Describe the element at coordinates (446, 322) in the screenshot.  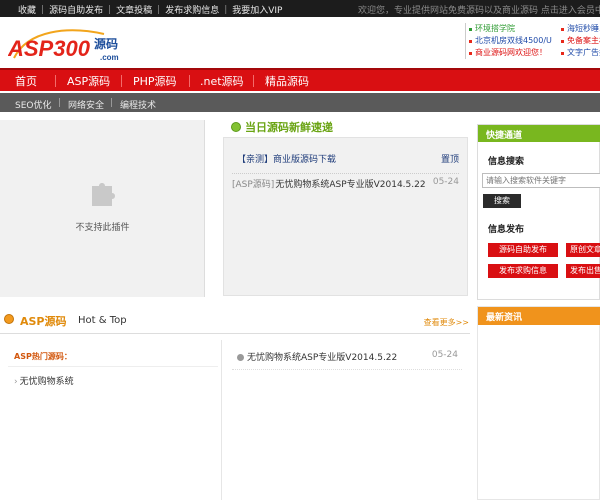
I see `more-link: 查看更多>>` at that location.